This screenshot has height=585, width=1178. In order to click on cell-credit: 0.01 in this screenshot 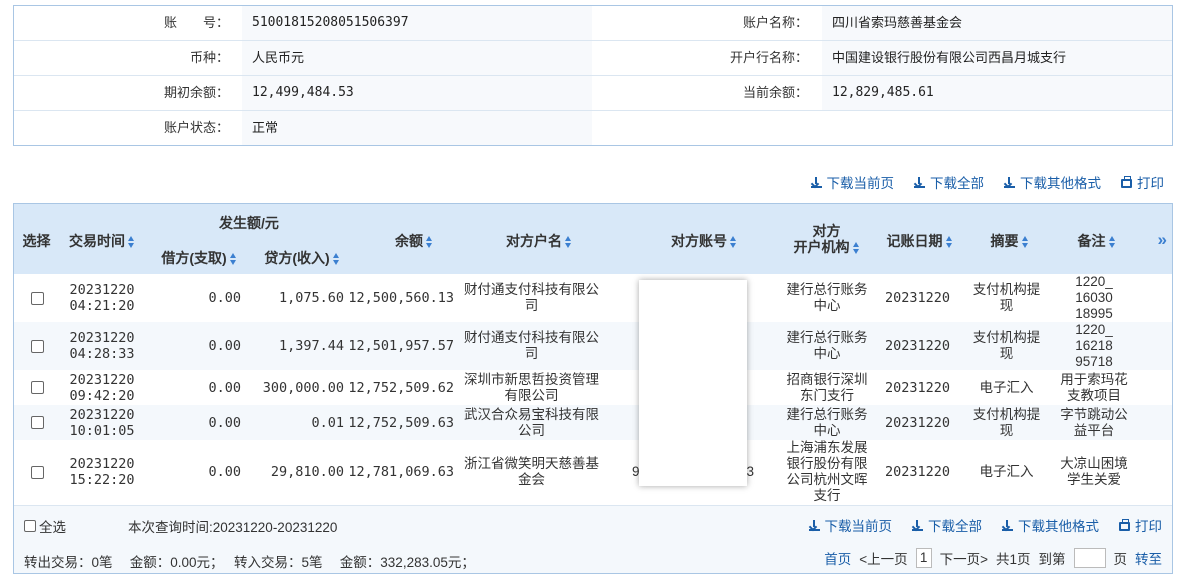, I will do `click(327, 422)`.